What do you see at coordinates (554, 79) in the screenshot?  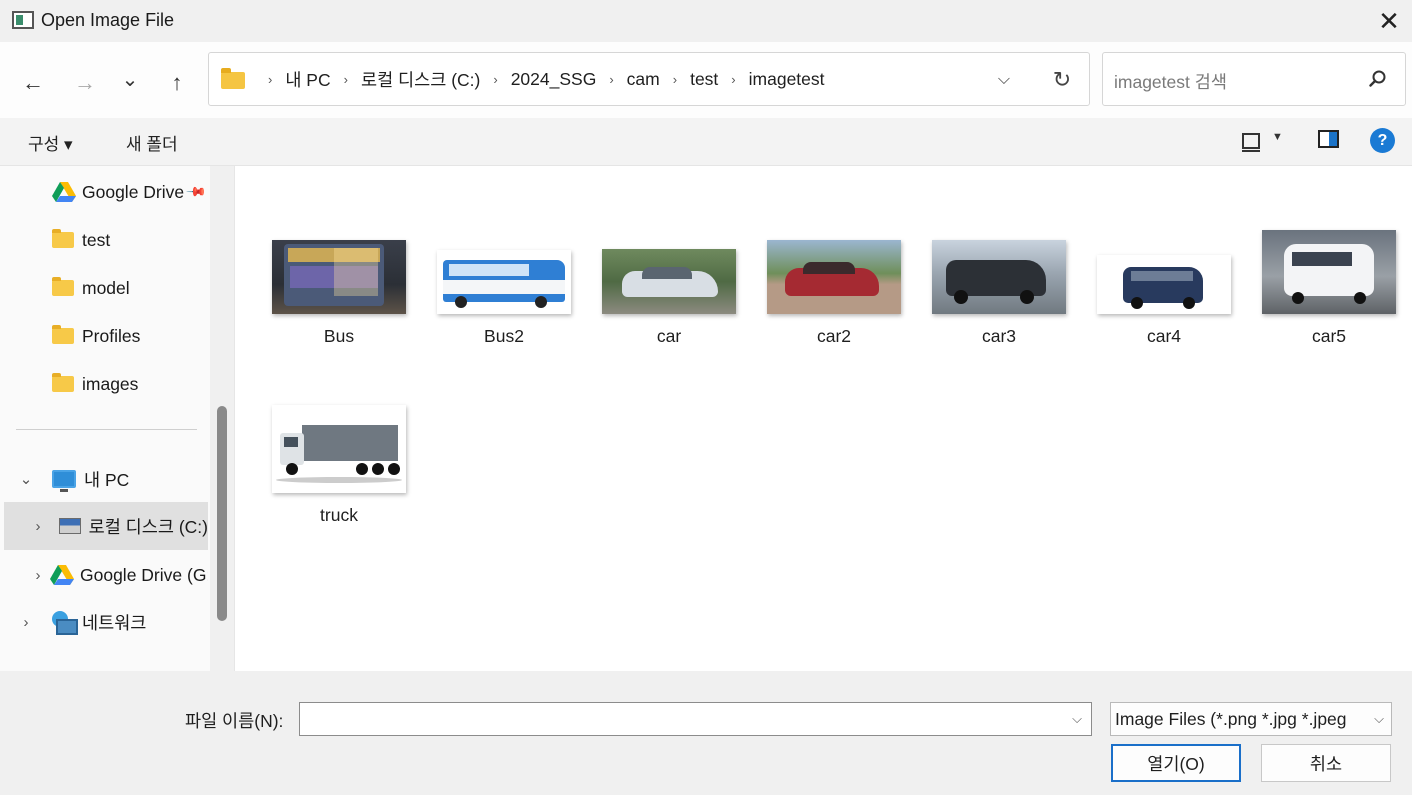 I see `breadcrumb-item-2024-ssg: 2024_SSG` at bounding box center [554, 79].